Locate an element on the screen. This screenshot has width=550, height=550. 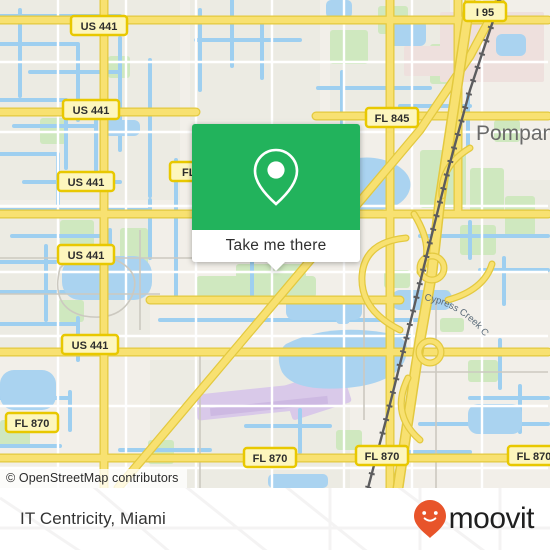
location-popup-card: Take me there is located at coordinates (276, 197).